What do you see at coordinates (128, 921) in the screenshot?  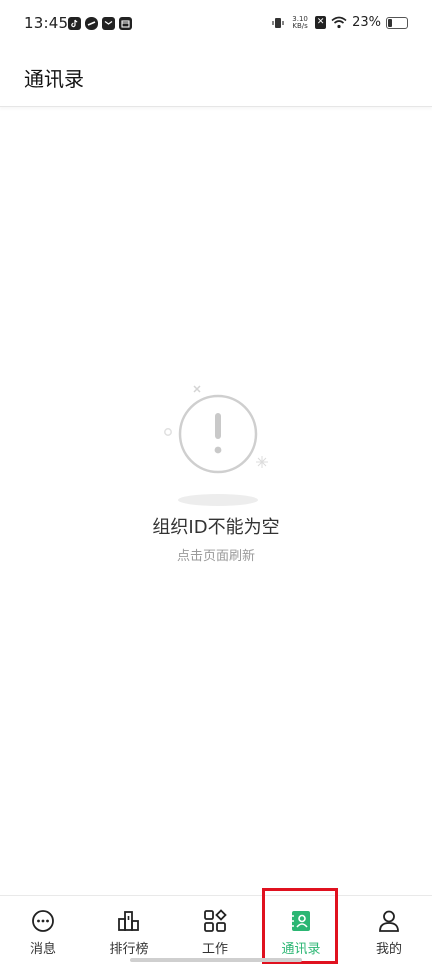 I see `leaderboard-icon` at bounding box center [128, 921].